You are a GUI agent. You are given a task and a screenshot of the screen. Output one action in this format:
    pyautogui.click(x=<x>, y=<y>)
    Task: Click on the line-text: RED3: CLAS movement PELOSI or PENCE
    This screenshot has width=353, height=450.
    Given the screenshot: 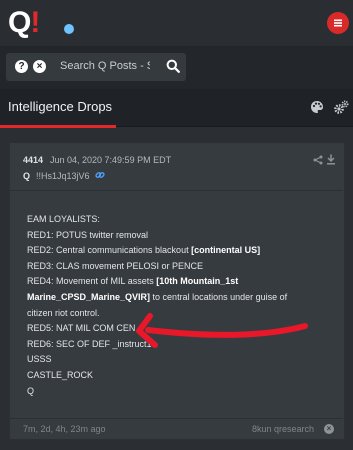 What is the action you would take?
    pyautogui.click(x=115, y=265)
    